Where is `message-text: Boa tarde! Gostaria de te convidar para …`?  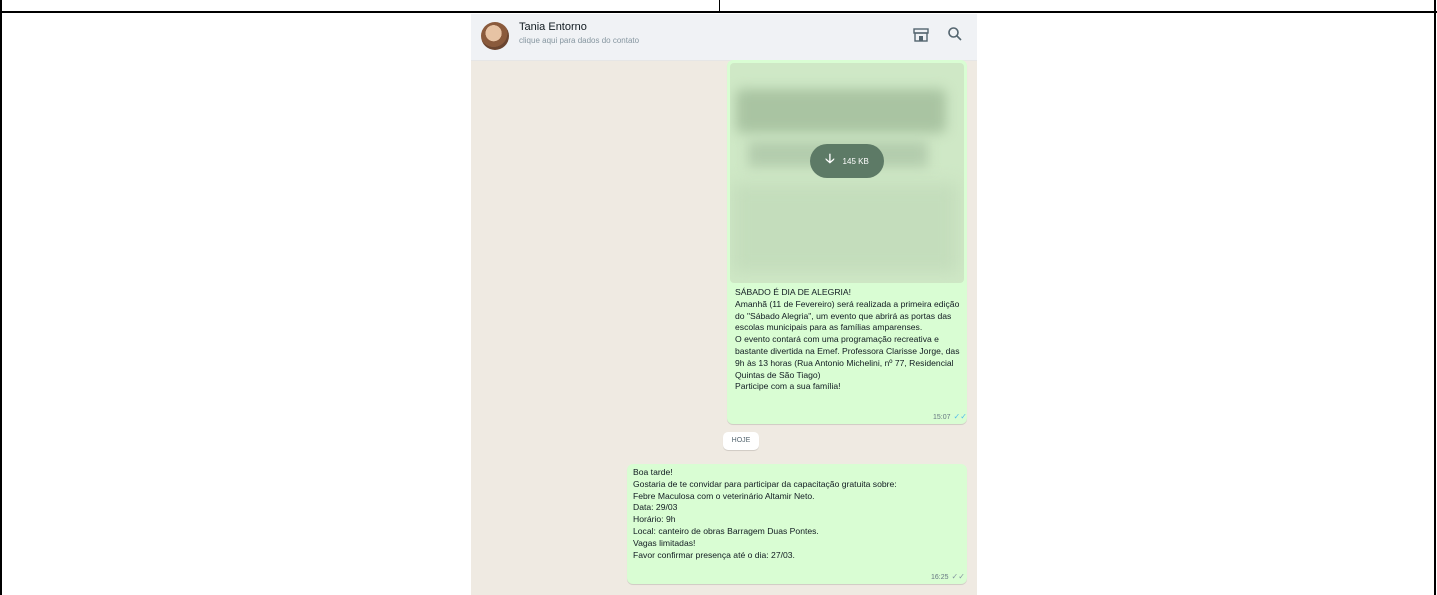 message-text: Boa tarde! Gostaria de te convidar para … is located at coordinates (765, 513).